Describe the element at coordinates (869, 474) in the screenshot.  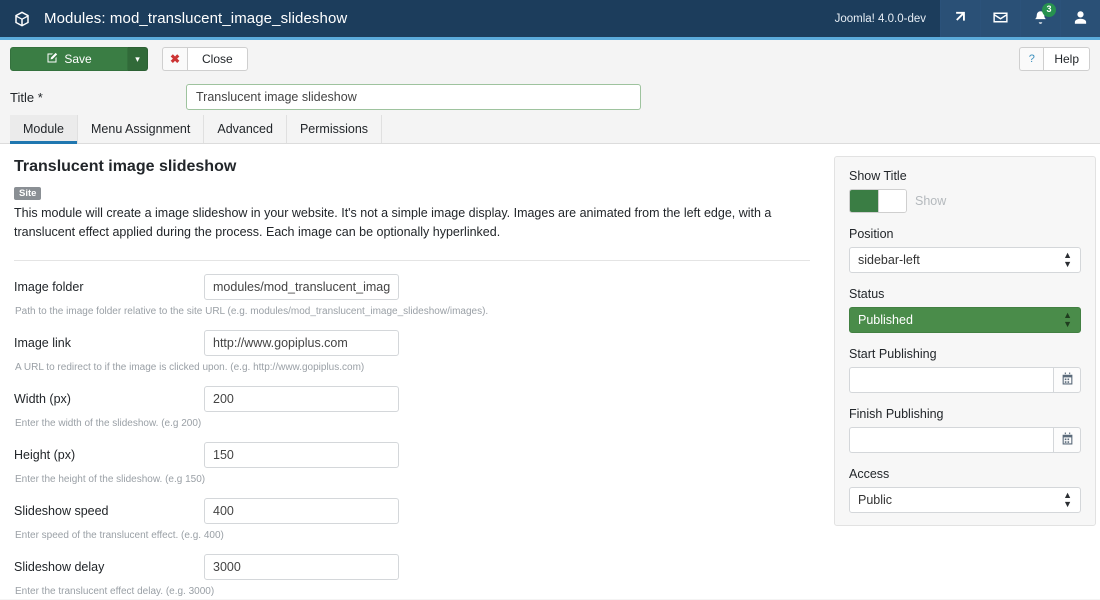
I see `access-label: Access` at that location.